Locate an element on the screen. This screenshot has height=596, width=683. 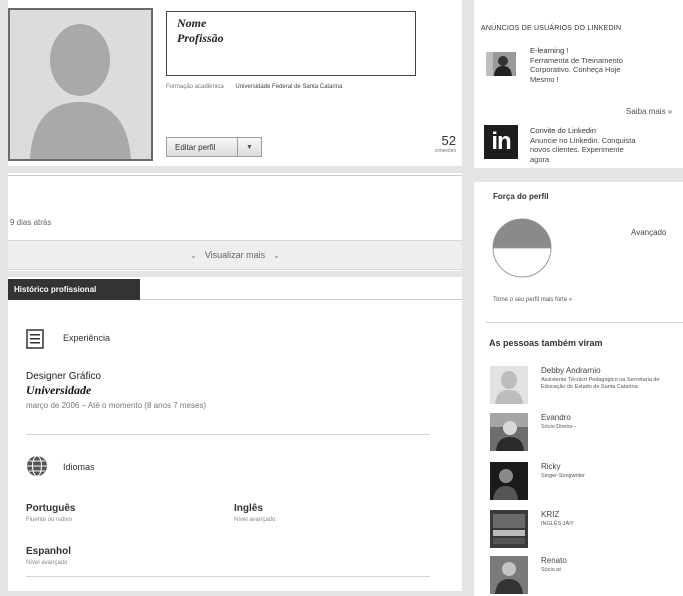
language-name: Português is located at coordinates (51, 508).